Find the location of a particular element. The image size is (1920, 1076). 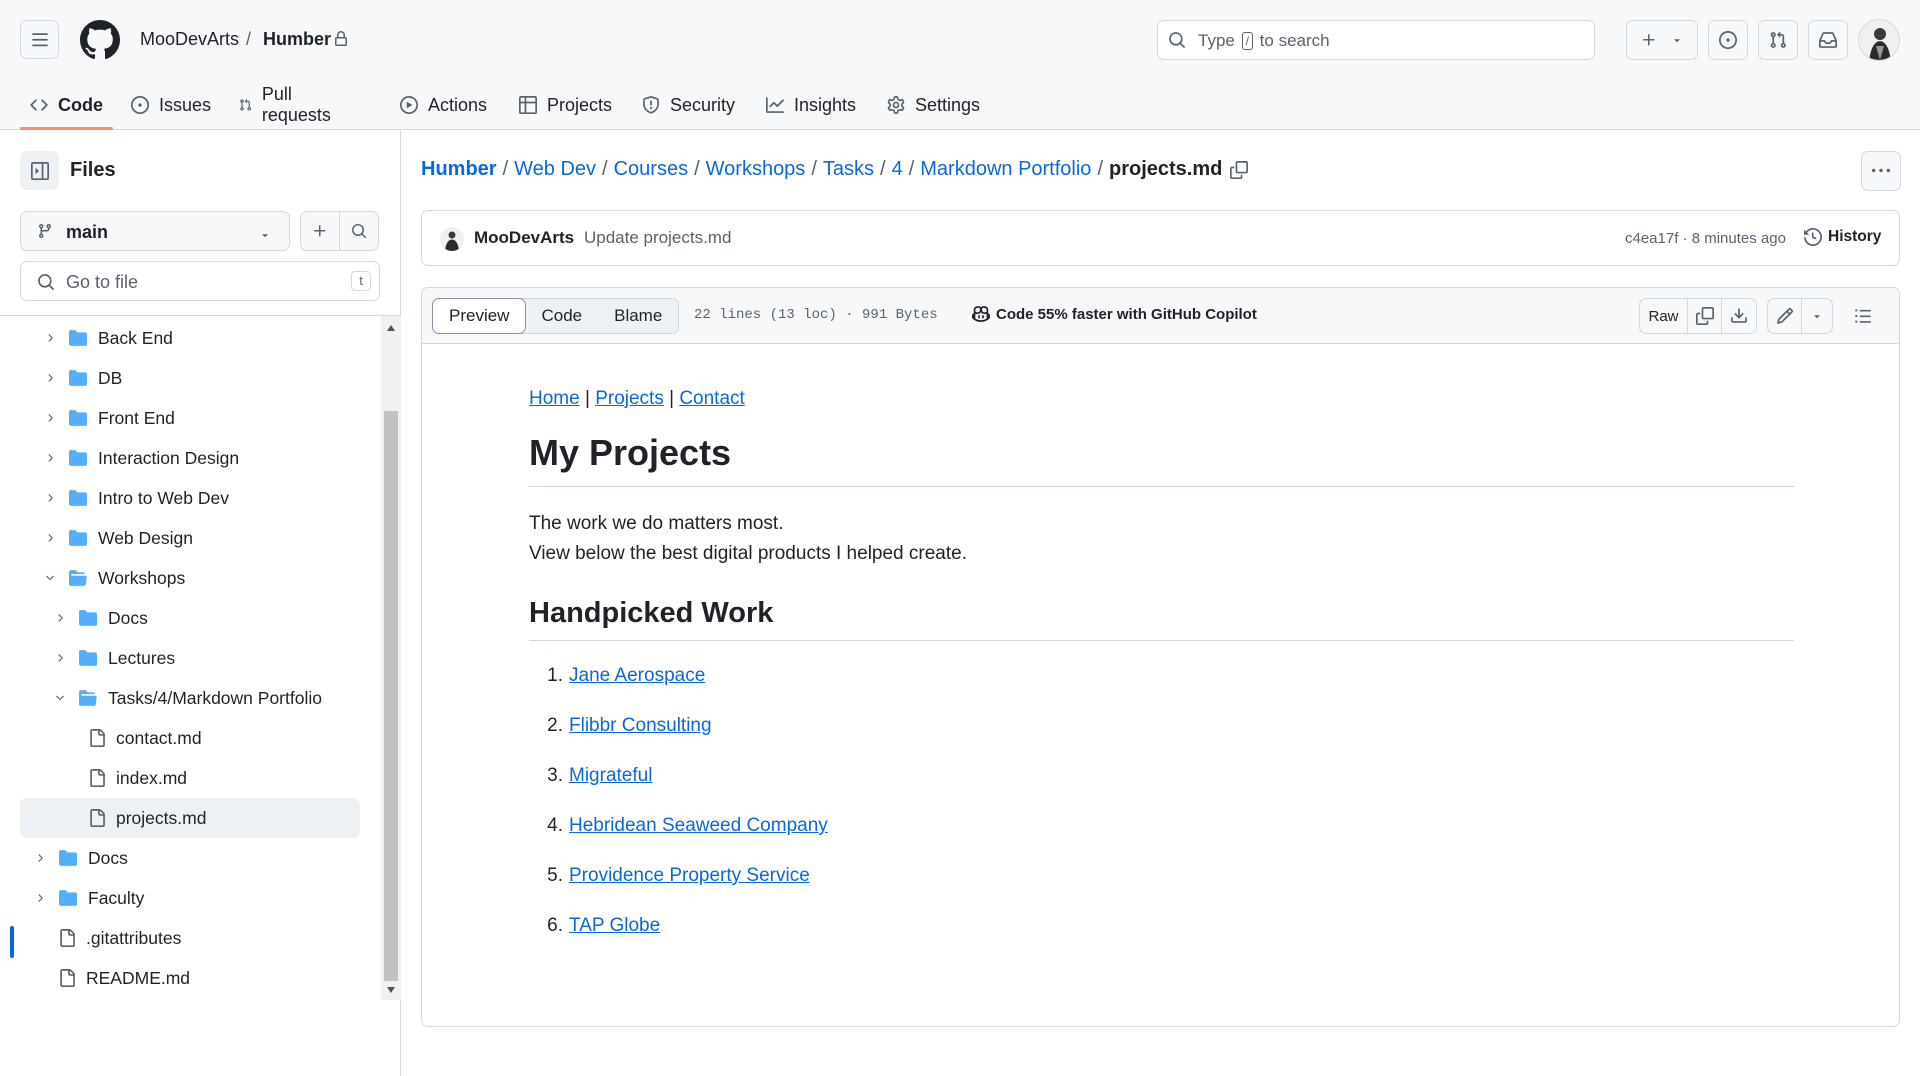

tree-file: projects.md is located at coordinates (190, 818).